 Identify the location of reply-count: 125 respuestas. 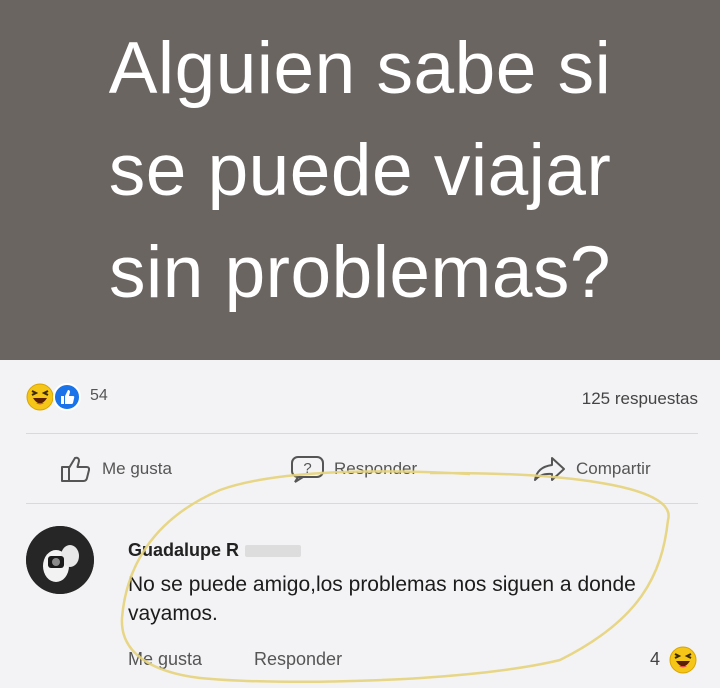
(640, 399).